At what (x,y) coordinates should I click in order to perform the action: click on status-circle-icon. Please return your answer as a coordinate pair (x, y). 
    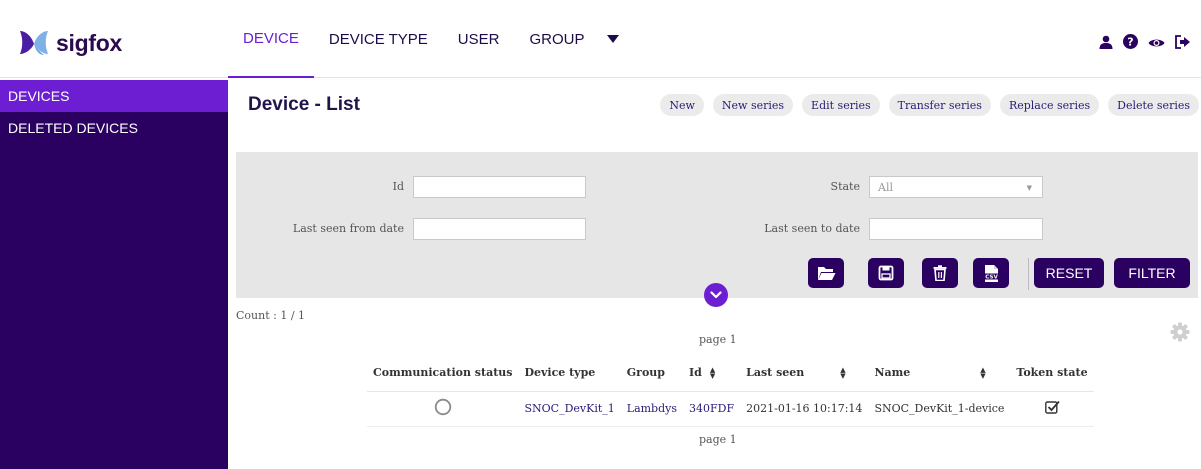
    Looking at the image, I should click on (442, 407).